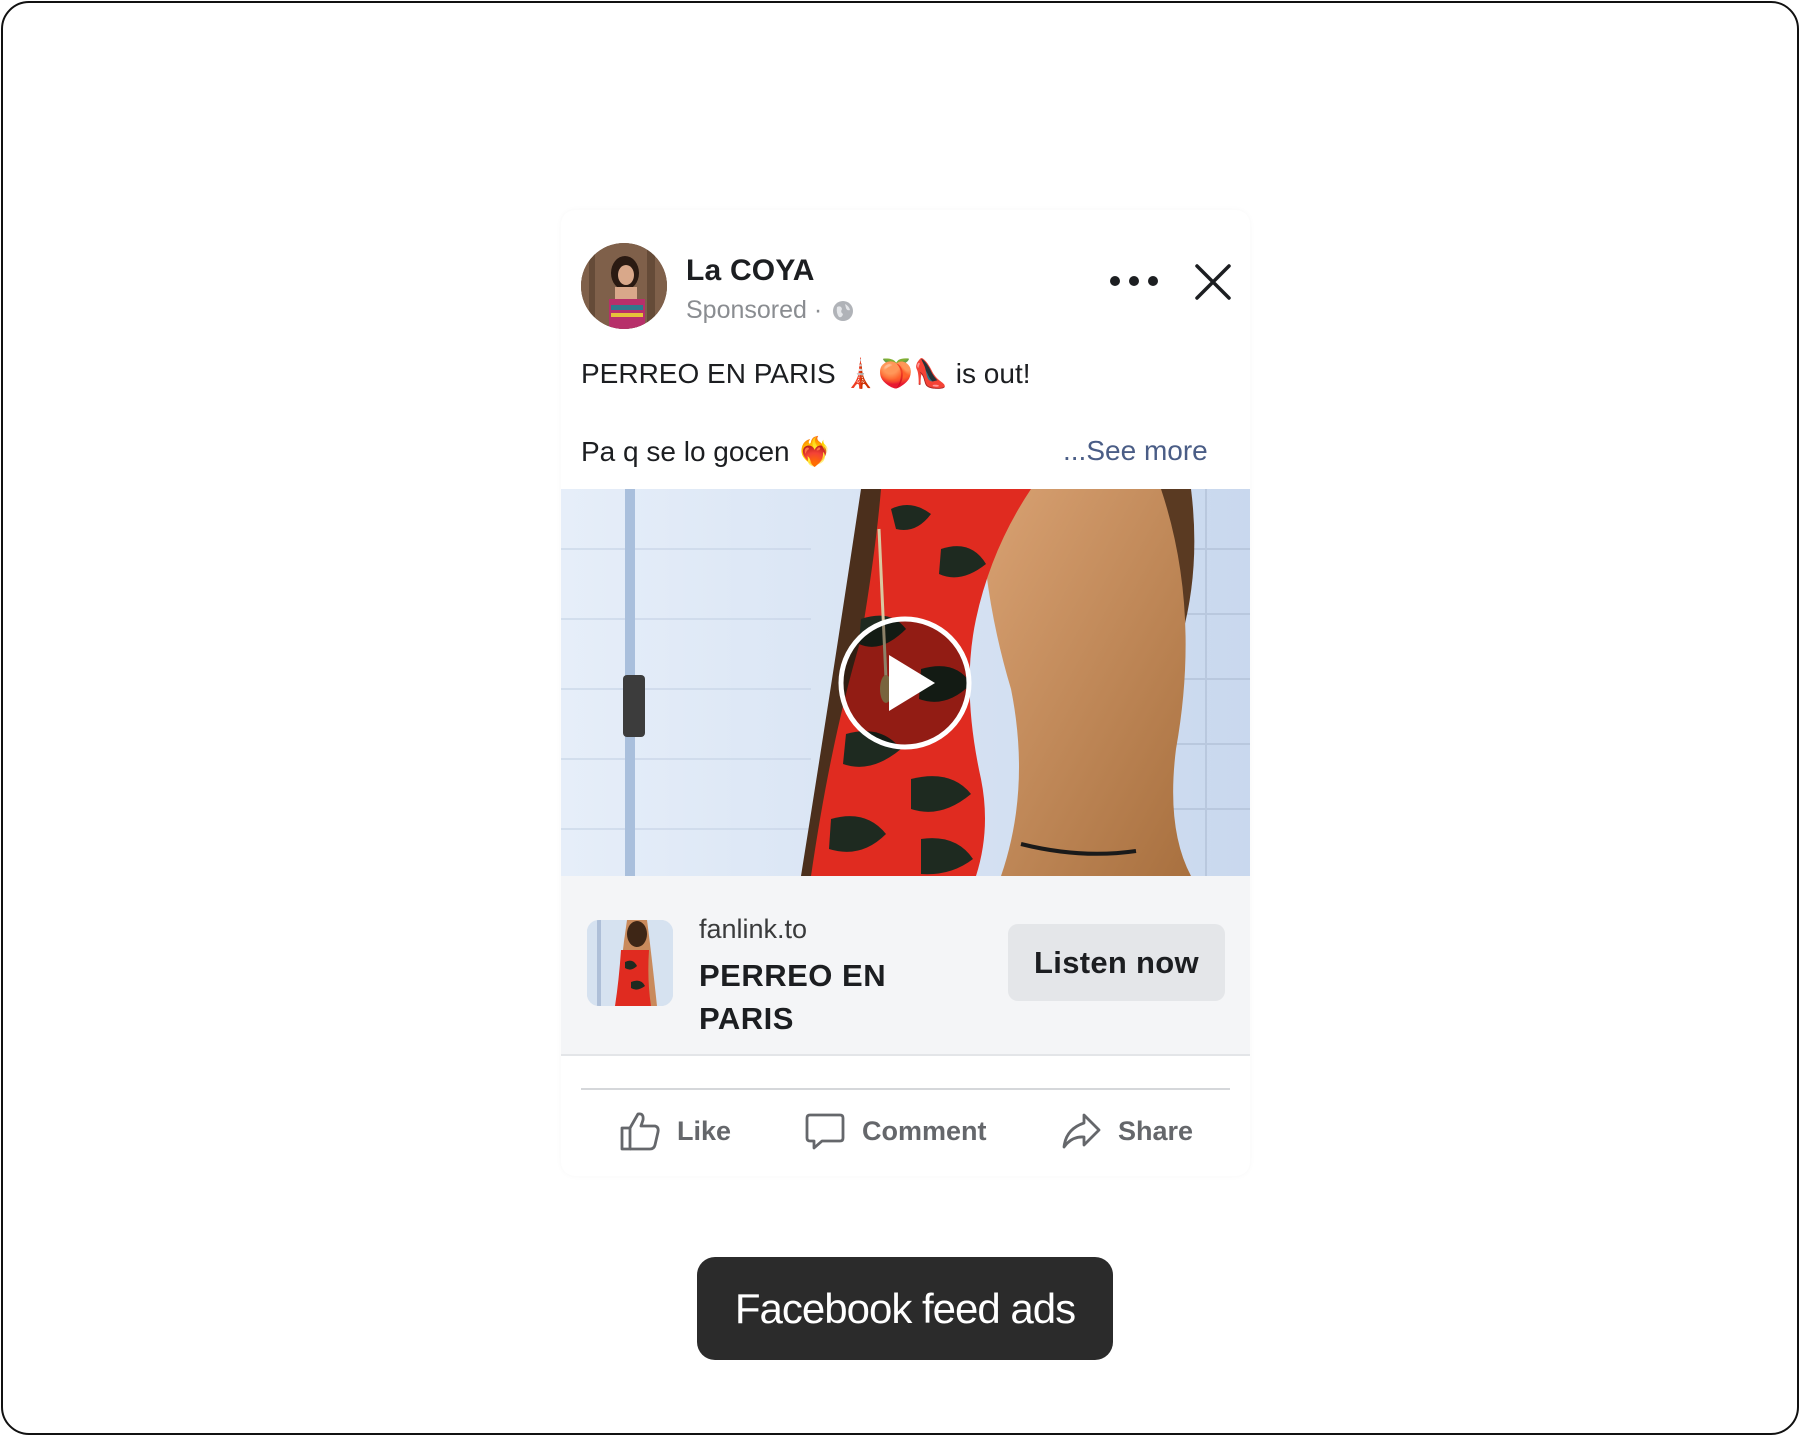 This screenshot has height=1440, width=1804. I want to click on play-icon, so click(905, 683).